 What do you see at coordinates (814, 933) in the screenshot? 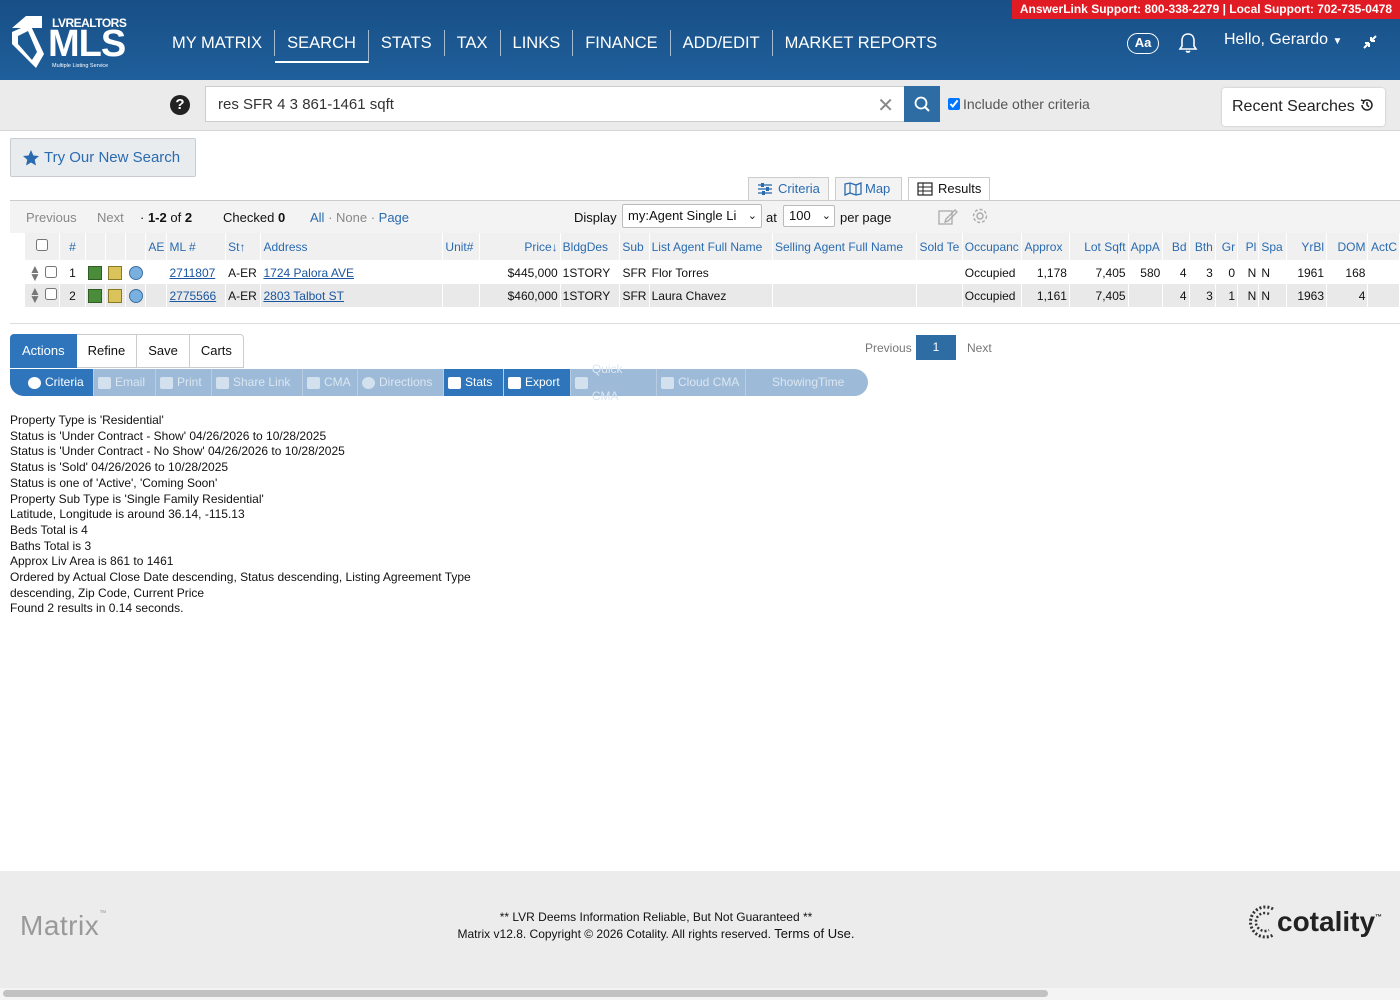
I see `terms-of-use-link: Terms of Use.` at bounding box center [814, 933].